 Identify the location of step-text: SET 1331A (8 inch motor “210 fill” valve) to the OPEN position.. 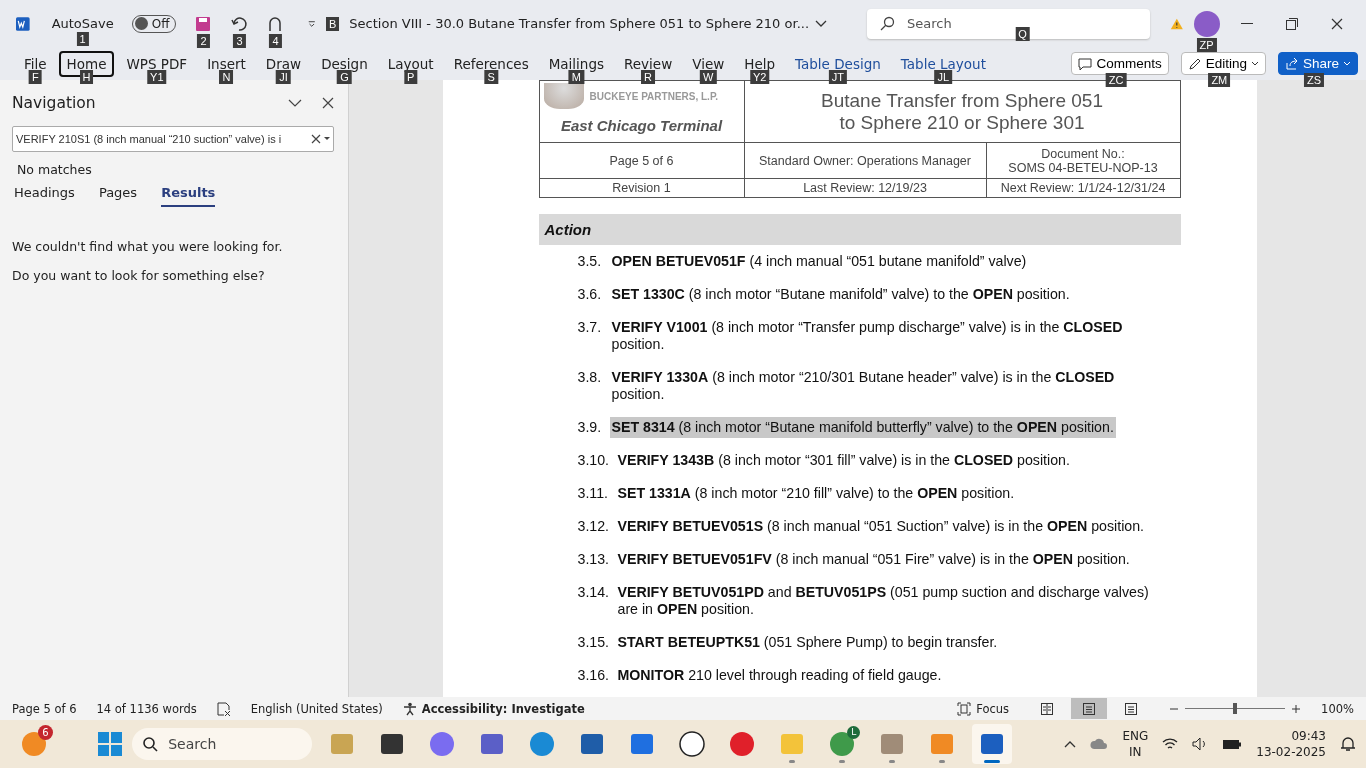
(816, 493).